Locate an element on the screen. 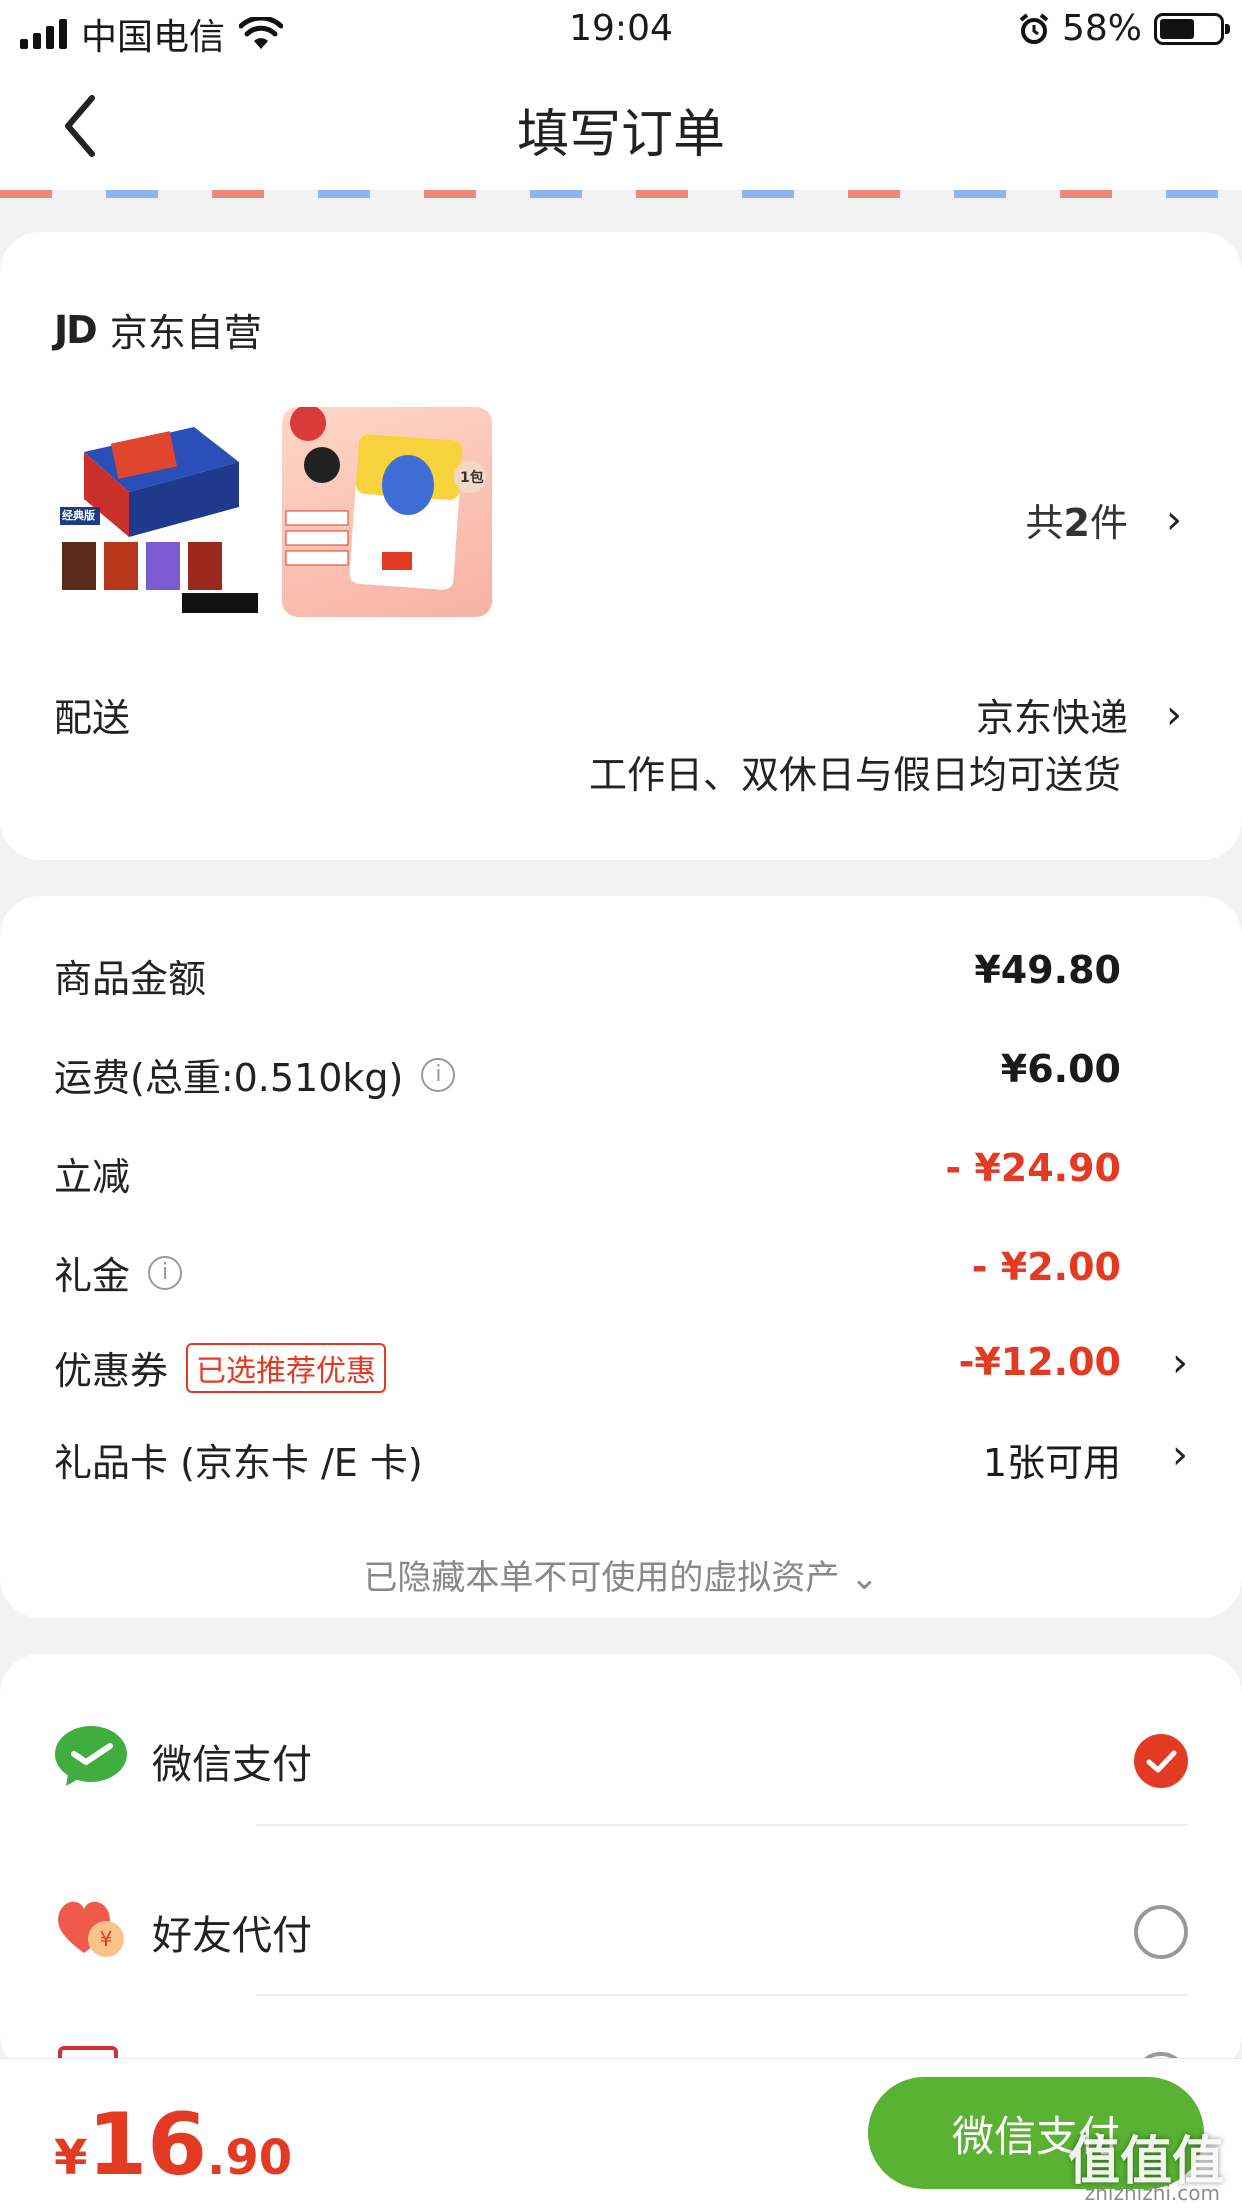 This screenshot has height=2208, width=1242. product-count-link: 共2件 › is located at coordinates (1104, 519).